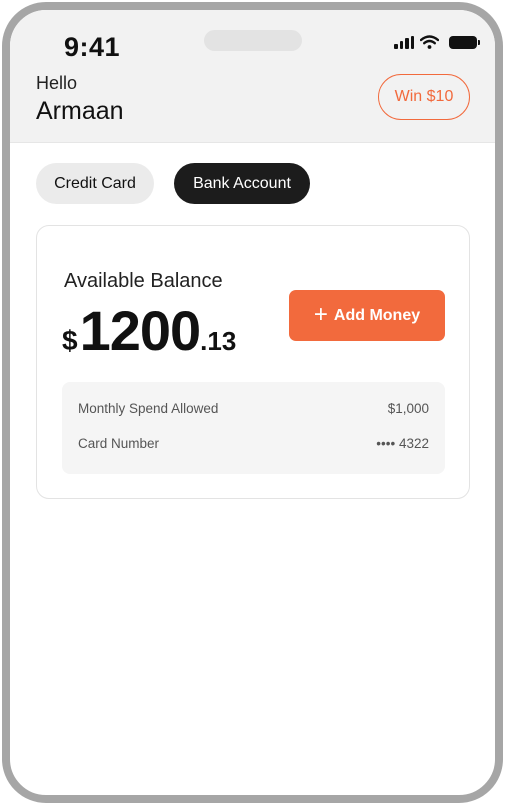 Image resolution: width=505 pixels, height=805 pixels. Describe the element at coordinates (92, 47) in the screenshot. I see `status-time: 9:41` at that location.